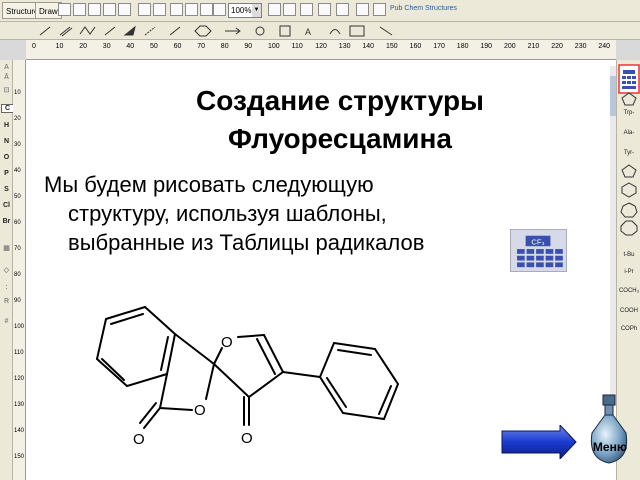 The image size is (640, 480). What do you see at coordinates (227, 342) in the screenshot?
I see `atom-o-ring: O` at bounding box center [227, 342].